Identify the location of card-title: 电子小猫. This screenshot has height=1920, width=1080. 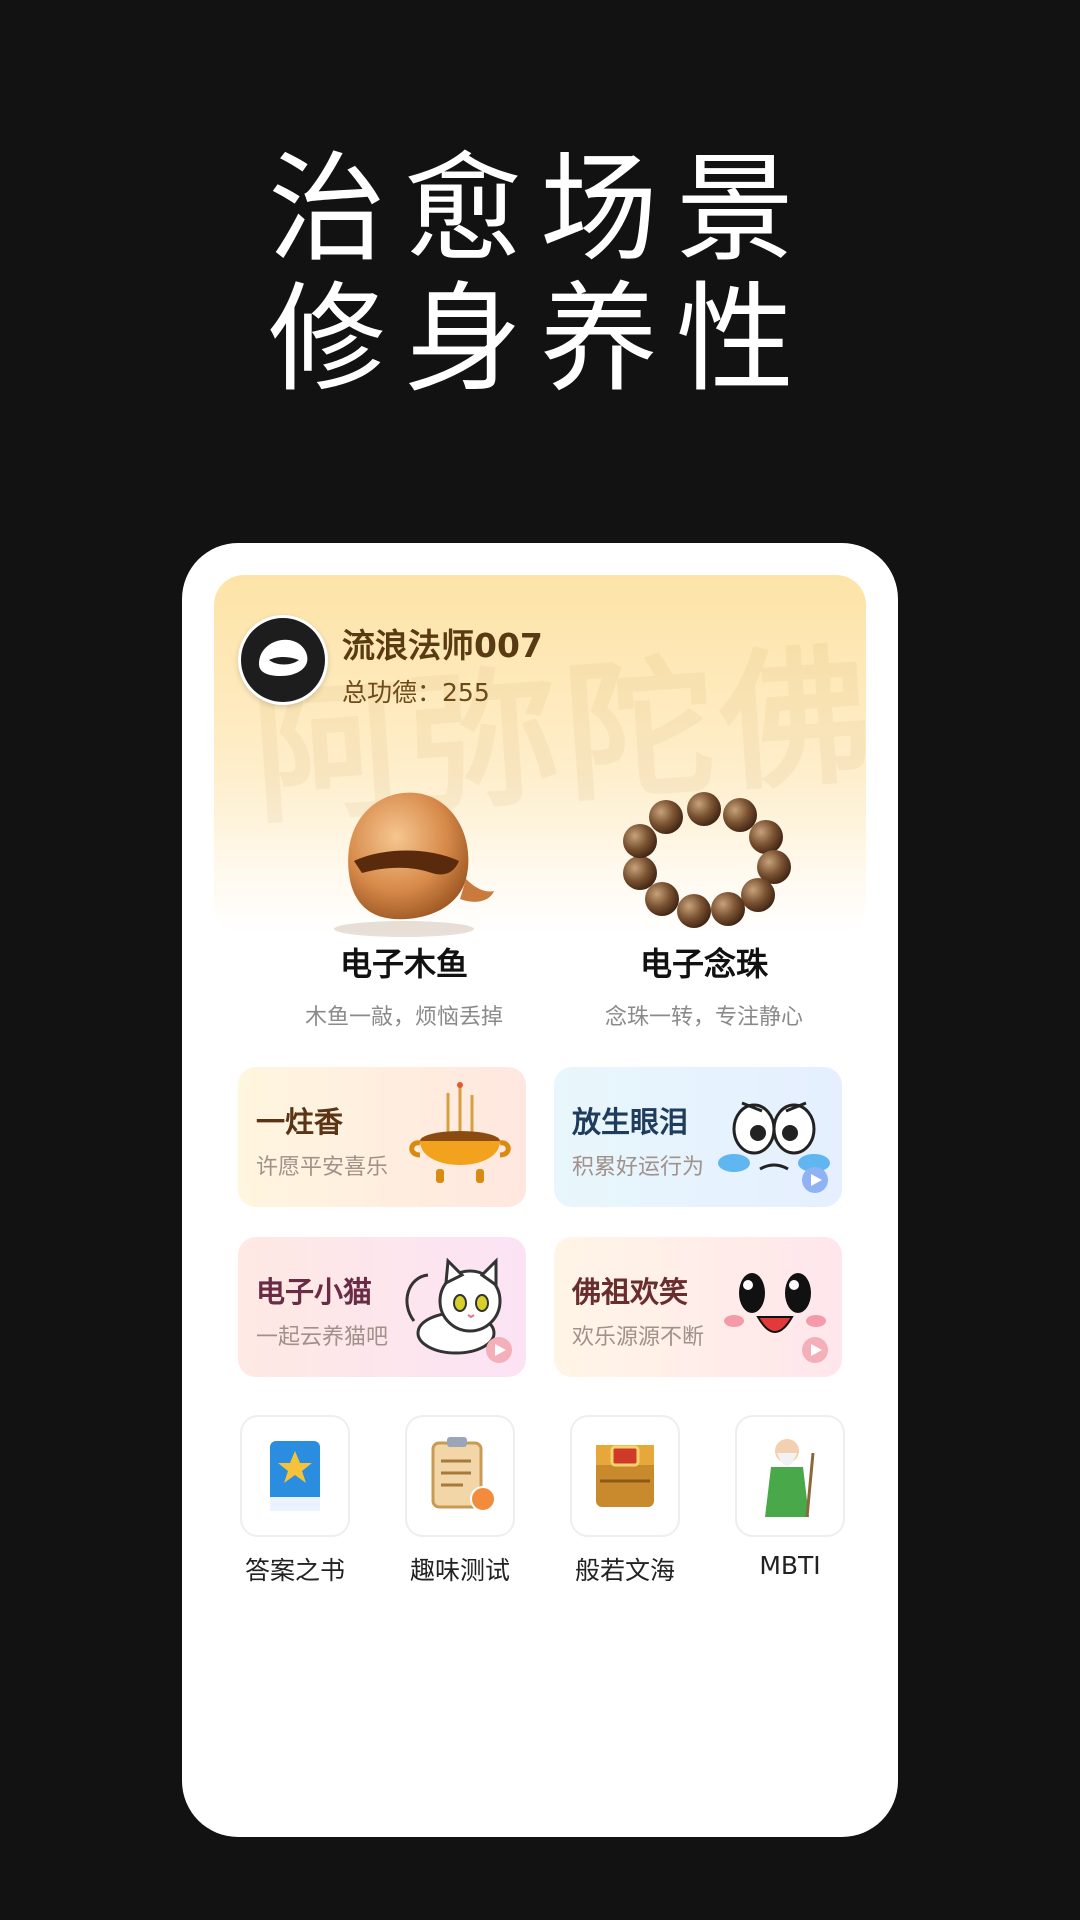
(314, 1292).